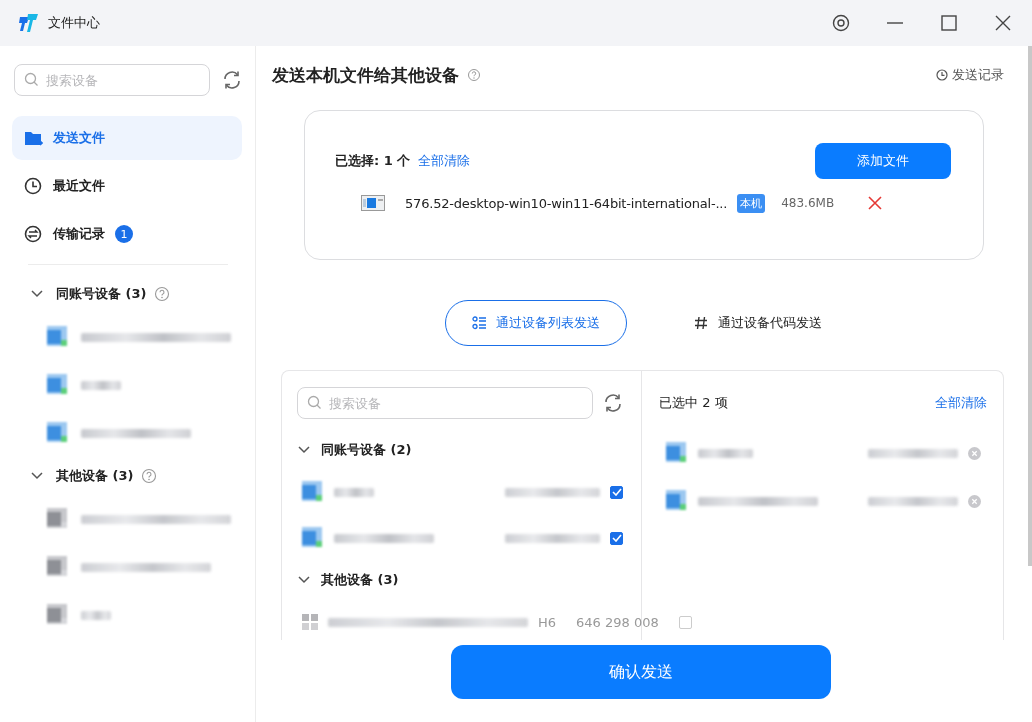 The image size is (1032, 722). I want to click on device-code: 646 298 008, so click(617, 622).